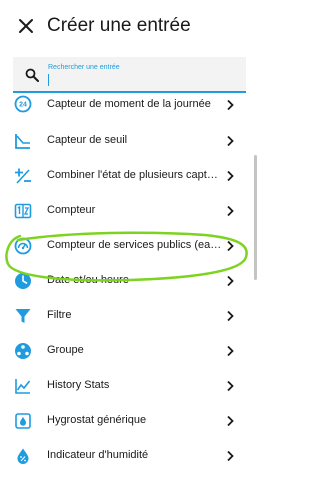 The image size is (320, 500). What do you see at coordinates (119, 25) in the screenshot?
I see `dialog-title: Créer une entrée` at bounding box center [119, 25].